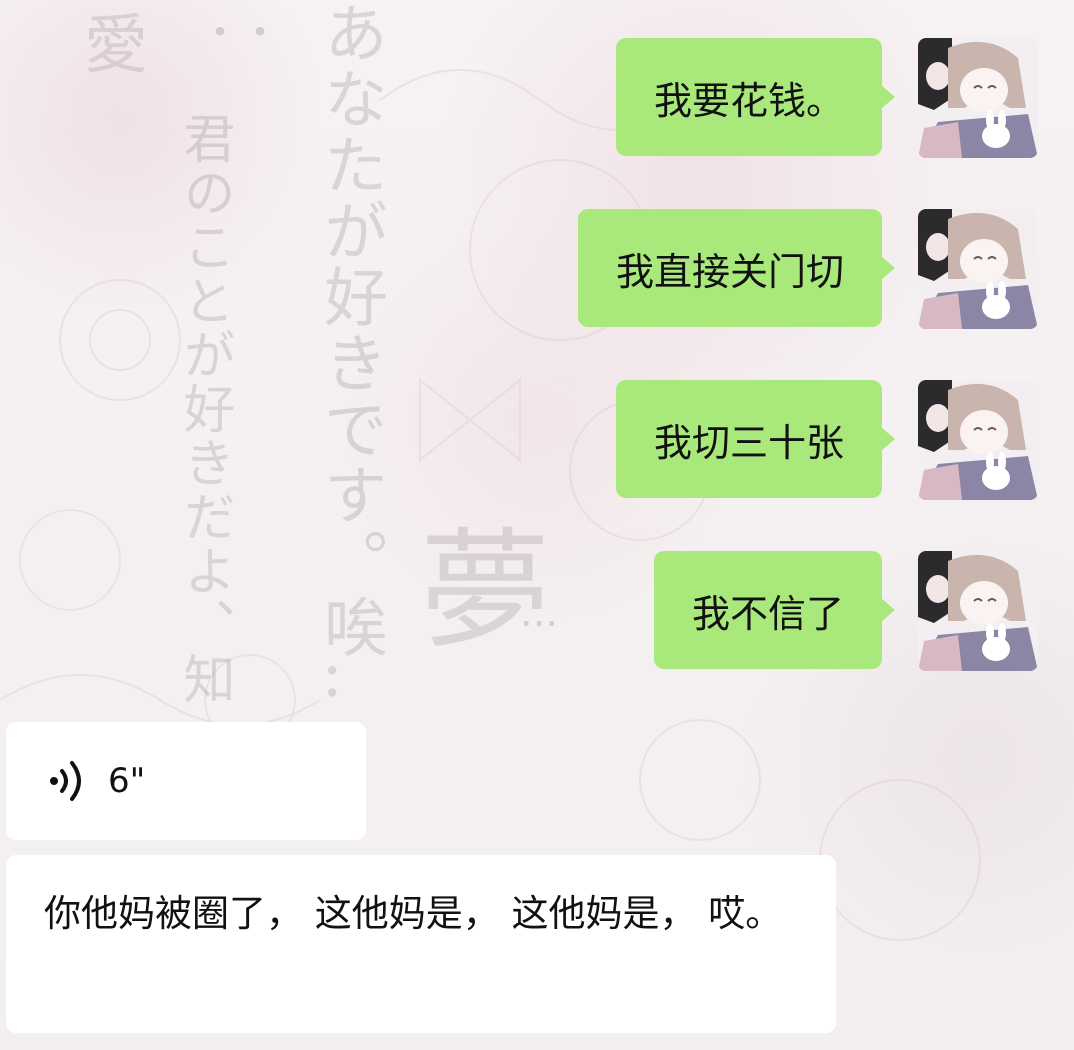  What do you see at coordinates (350, 352) in the screenshot?
I see `bg-vertical-text-1: あなたが好きです。唉..` at bounding box center [350, 352].